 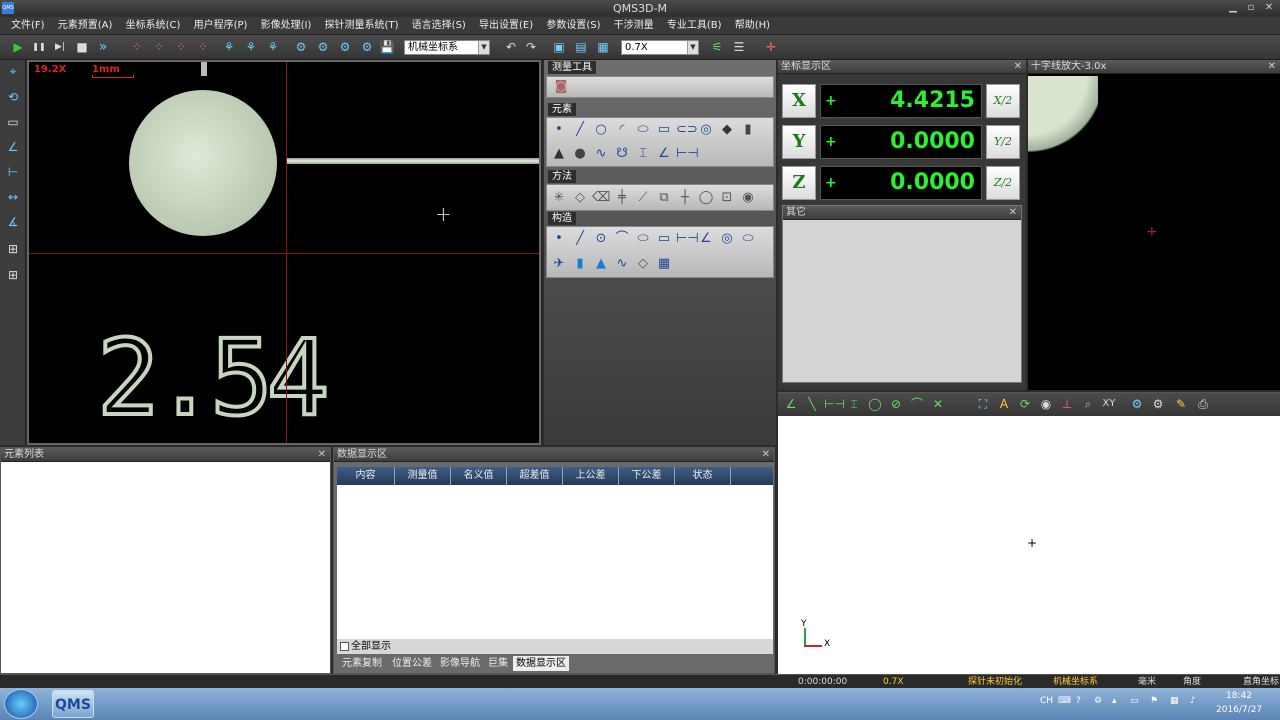 I want to click on column-deviation: 超差值, so click(x=535, y=476).